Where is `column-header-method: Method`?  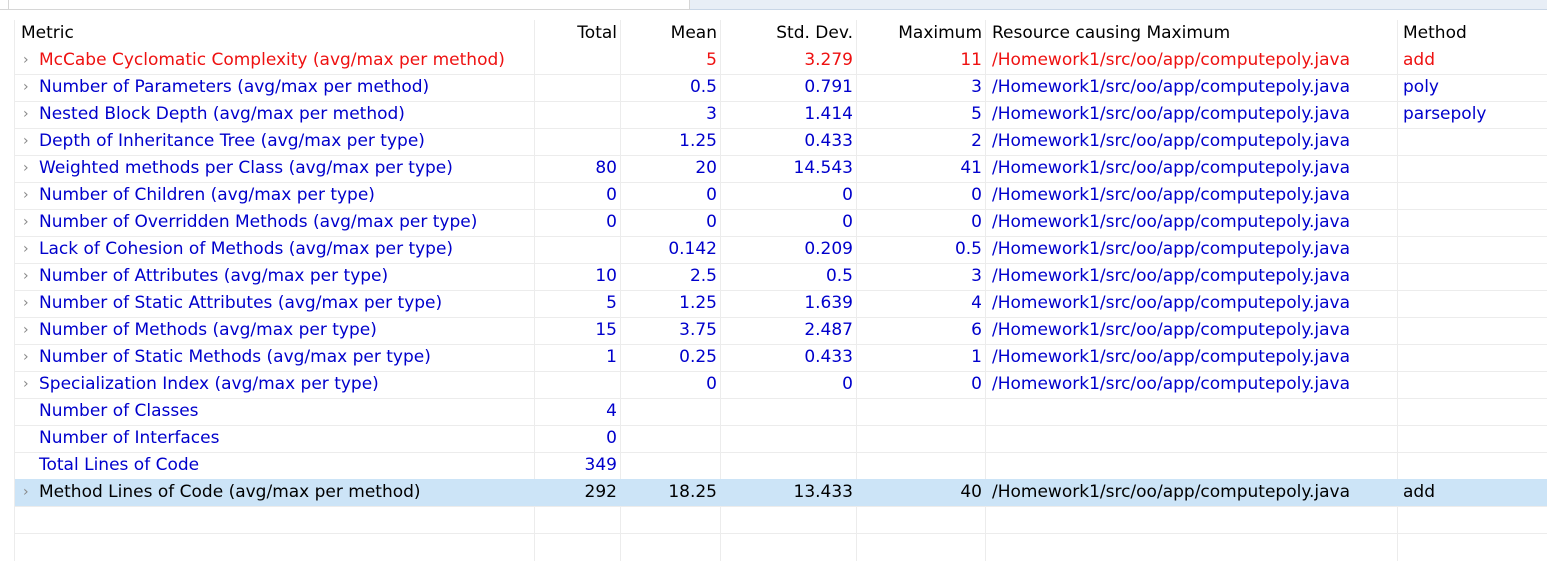 column-header-method: Method is located at coordinates (1472, 33).